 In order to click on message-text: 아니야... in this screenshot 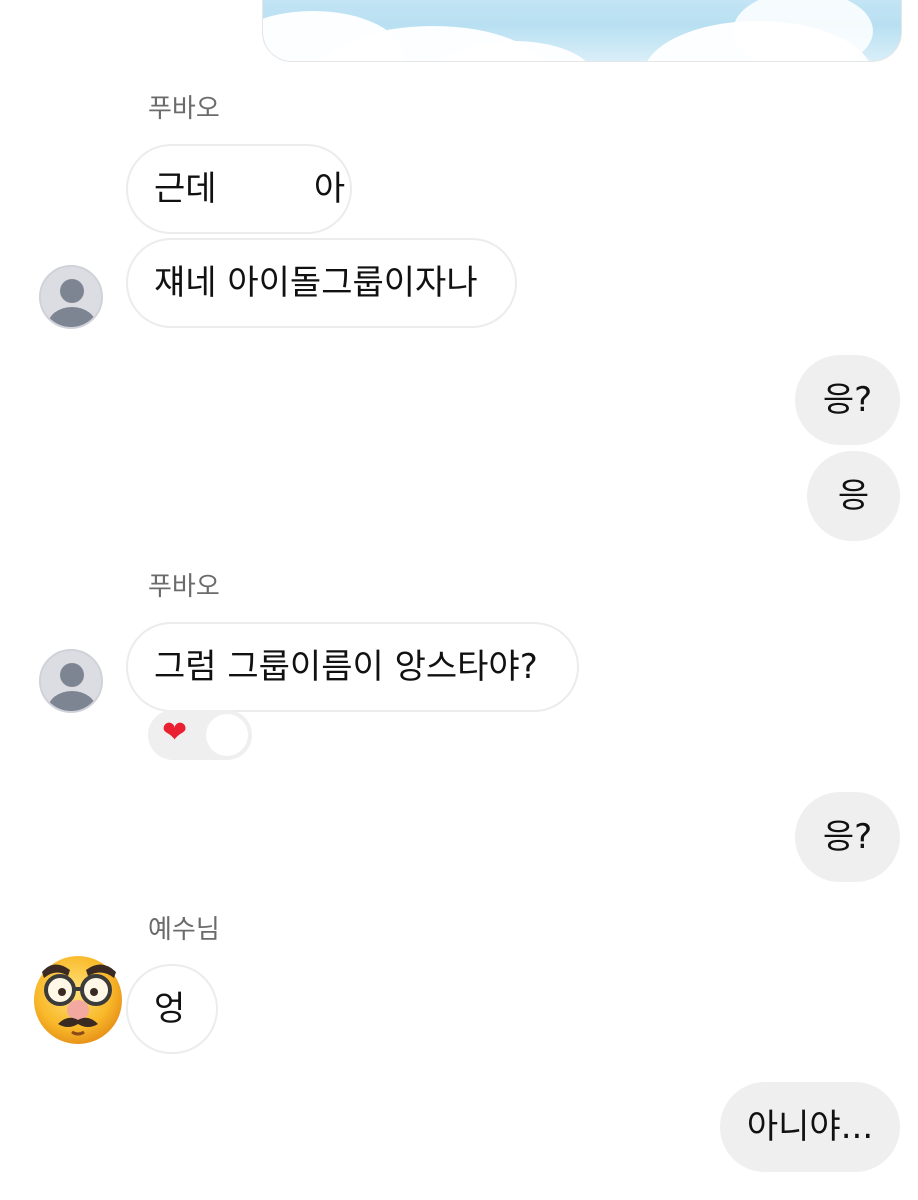, I will do `click(810, 1127)`.